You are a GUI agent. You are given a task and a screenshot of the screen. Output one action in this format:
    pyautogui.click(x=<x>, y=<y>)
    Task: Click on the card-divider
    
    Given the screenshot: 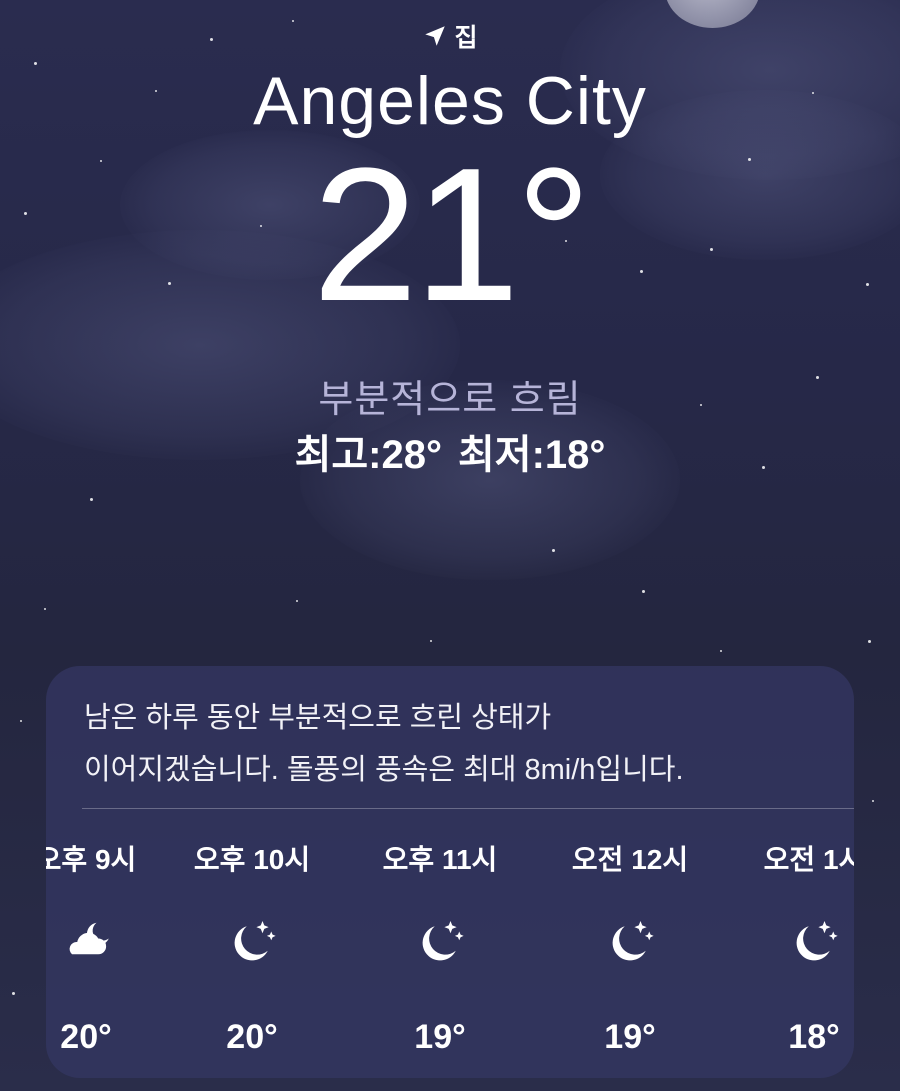 What is the action you would take?
    pyautogui.click(x=468, y=808)
    